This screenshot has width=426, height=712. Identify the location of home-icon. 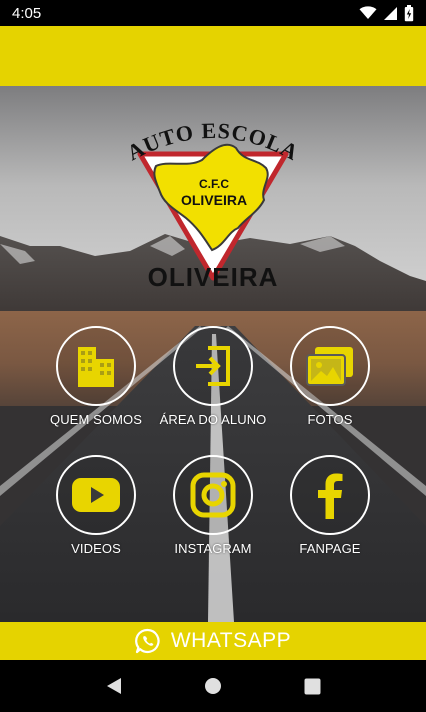
(212, 686).